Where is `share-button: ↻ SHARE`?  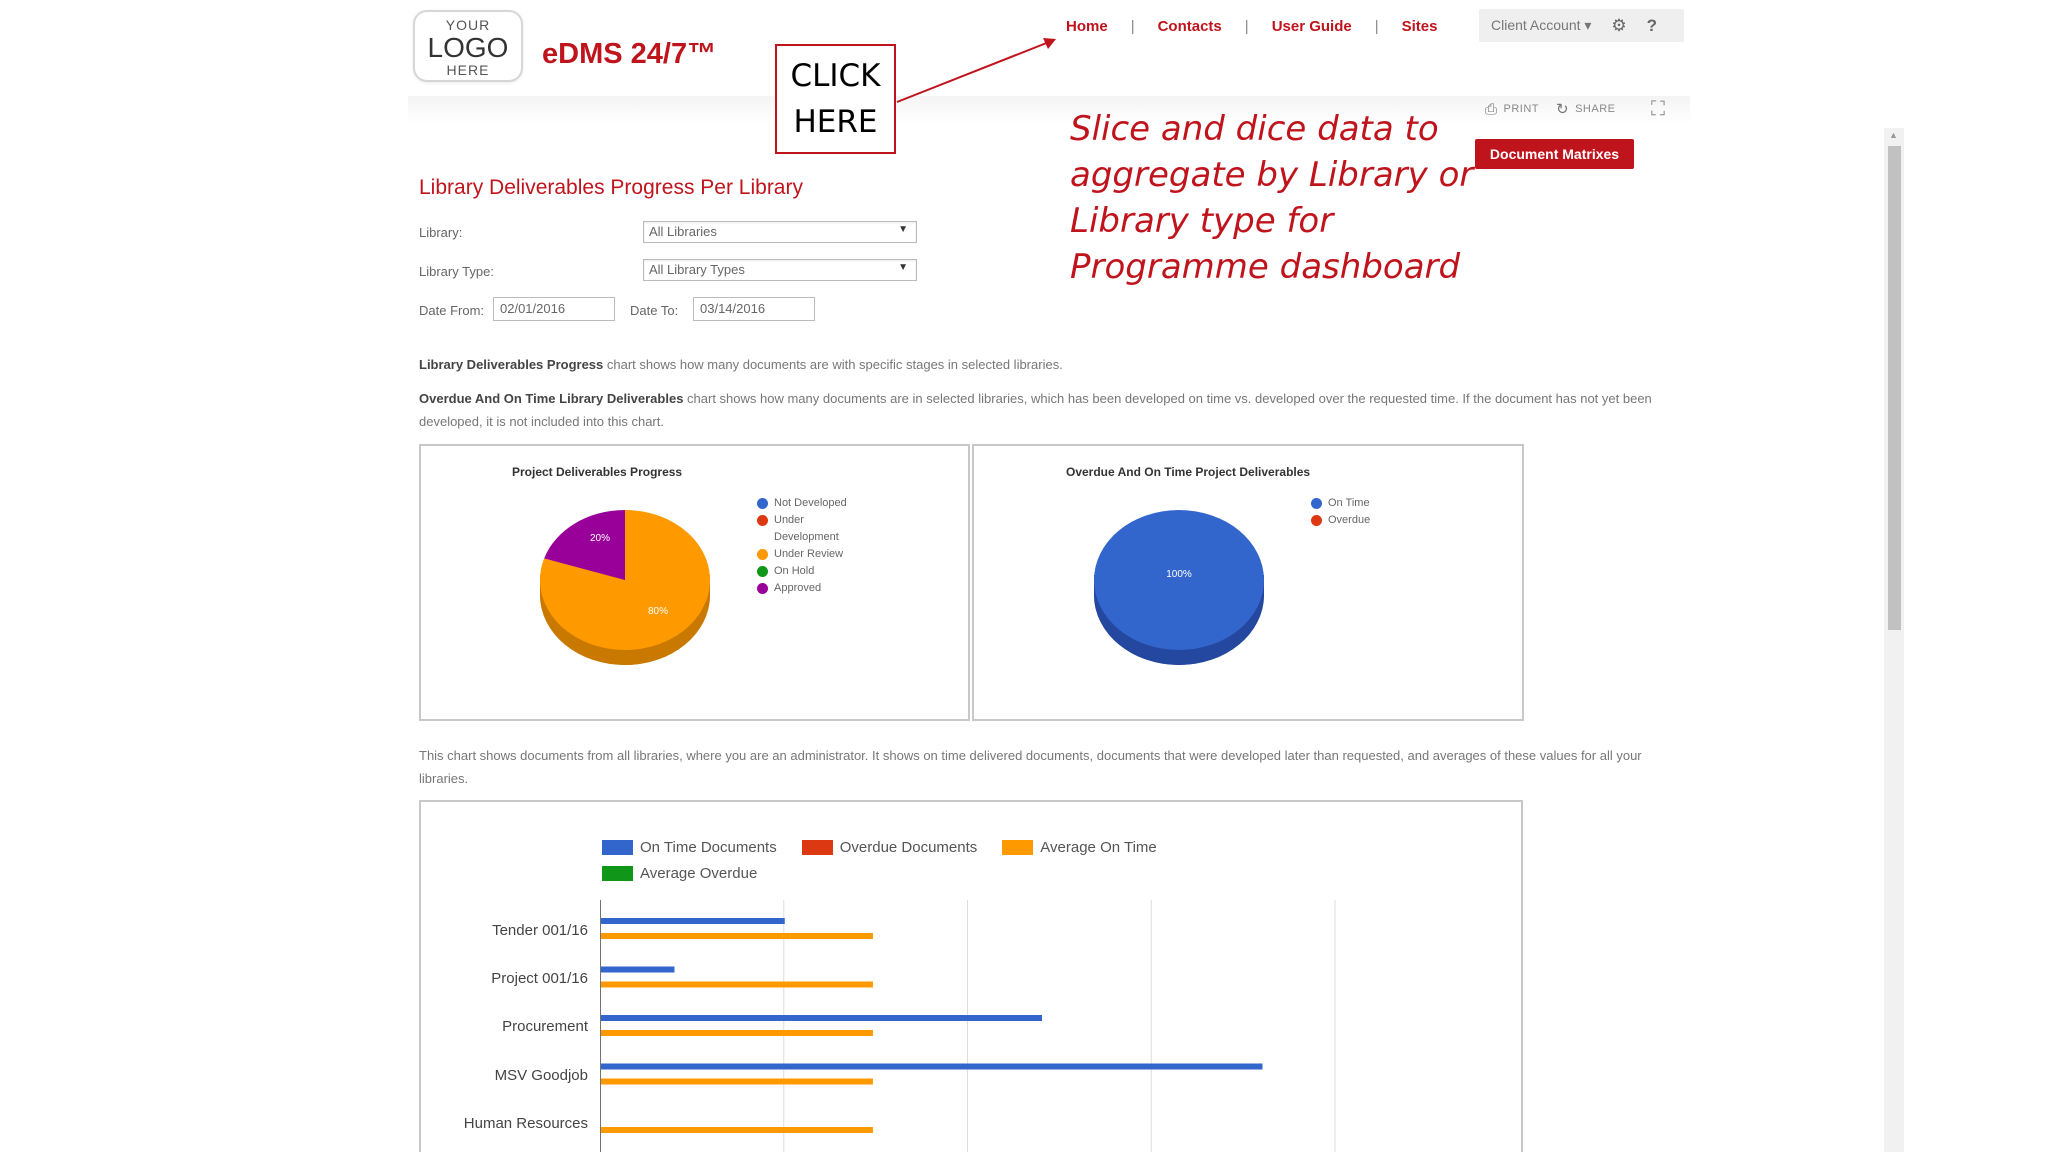 share-button: ↻ SHARE is located at coordinates (1585, 109).